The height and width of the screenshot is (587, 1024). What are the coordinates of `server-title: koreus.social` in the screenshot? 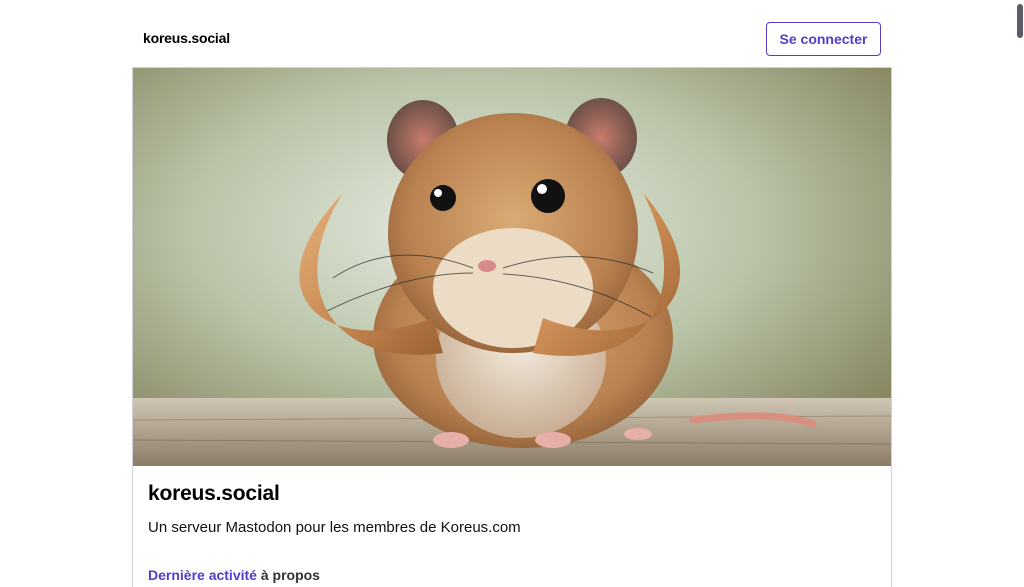 It's located at (214, 493).